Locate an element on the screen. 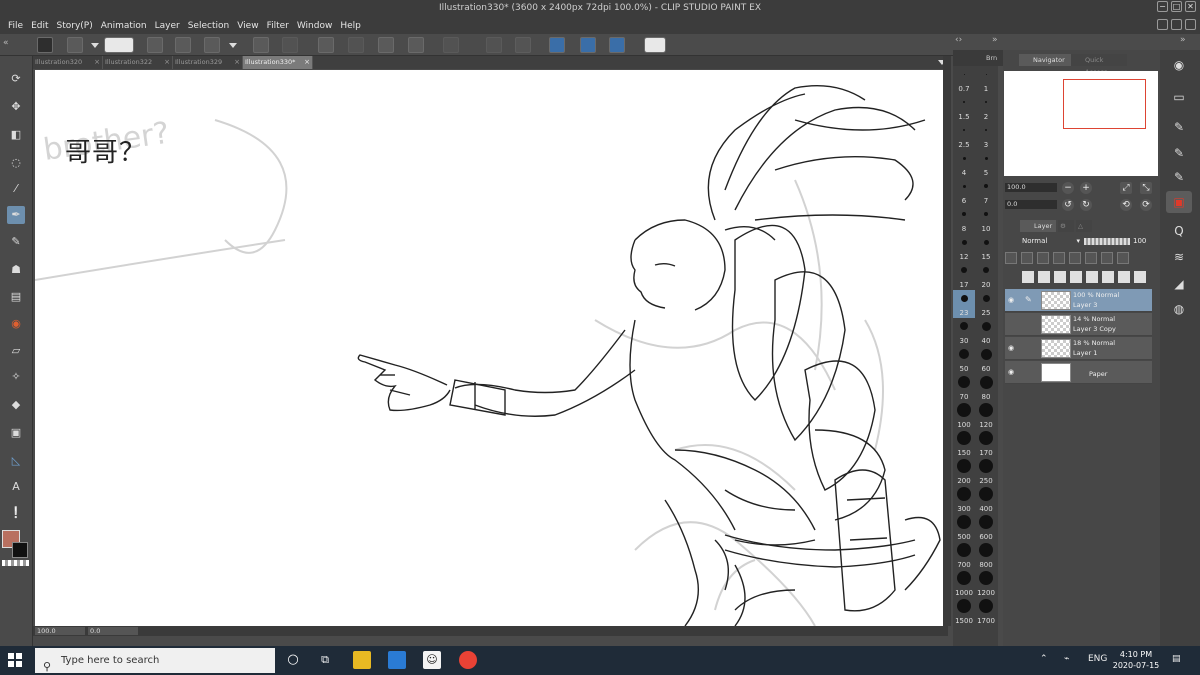 Image resolution: width=1200 pixels, height=675 pixels. navigator-panel-icon: ▣ is located at coordinates (1179, 202).